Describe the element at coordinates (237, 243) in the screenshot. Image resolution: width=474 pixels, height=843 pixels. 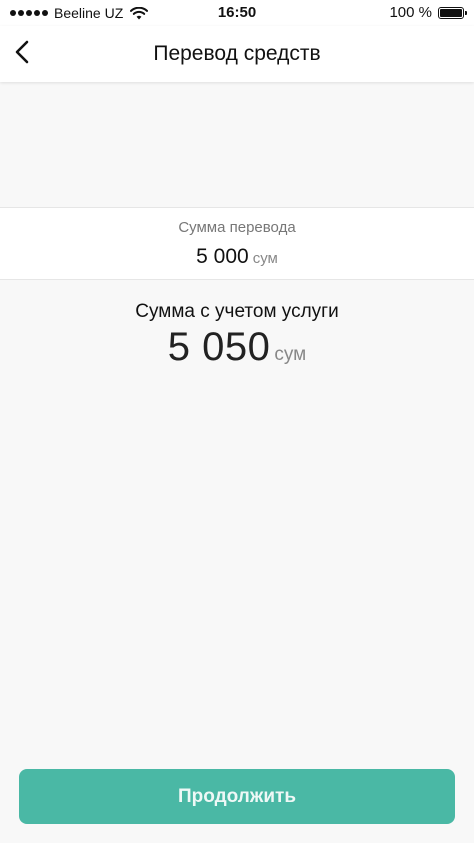
I see `transfer-amount-card: Сумма перевода 5 000 сум` at that location.